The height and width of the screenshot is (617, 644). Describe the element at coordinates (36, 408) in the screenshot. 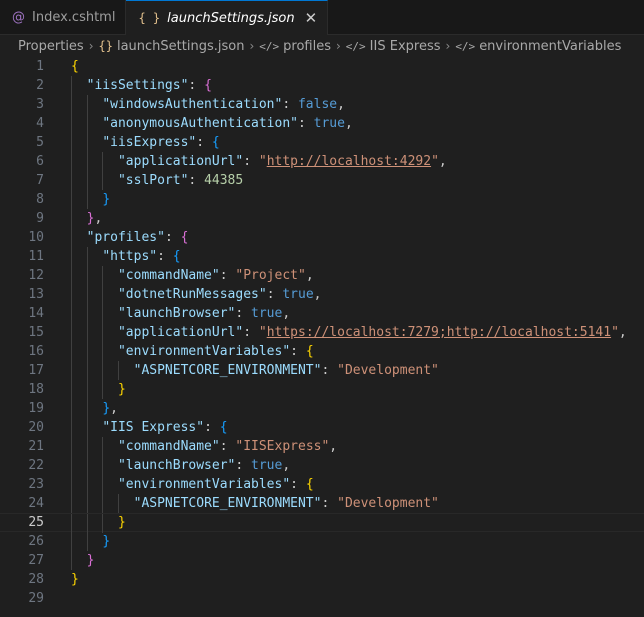

I see `line-number: 19` at that location.